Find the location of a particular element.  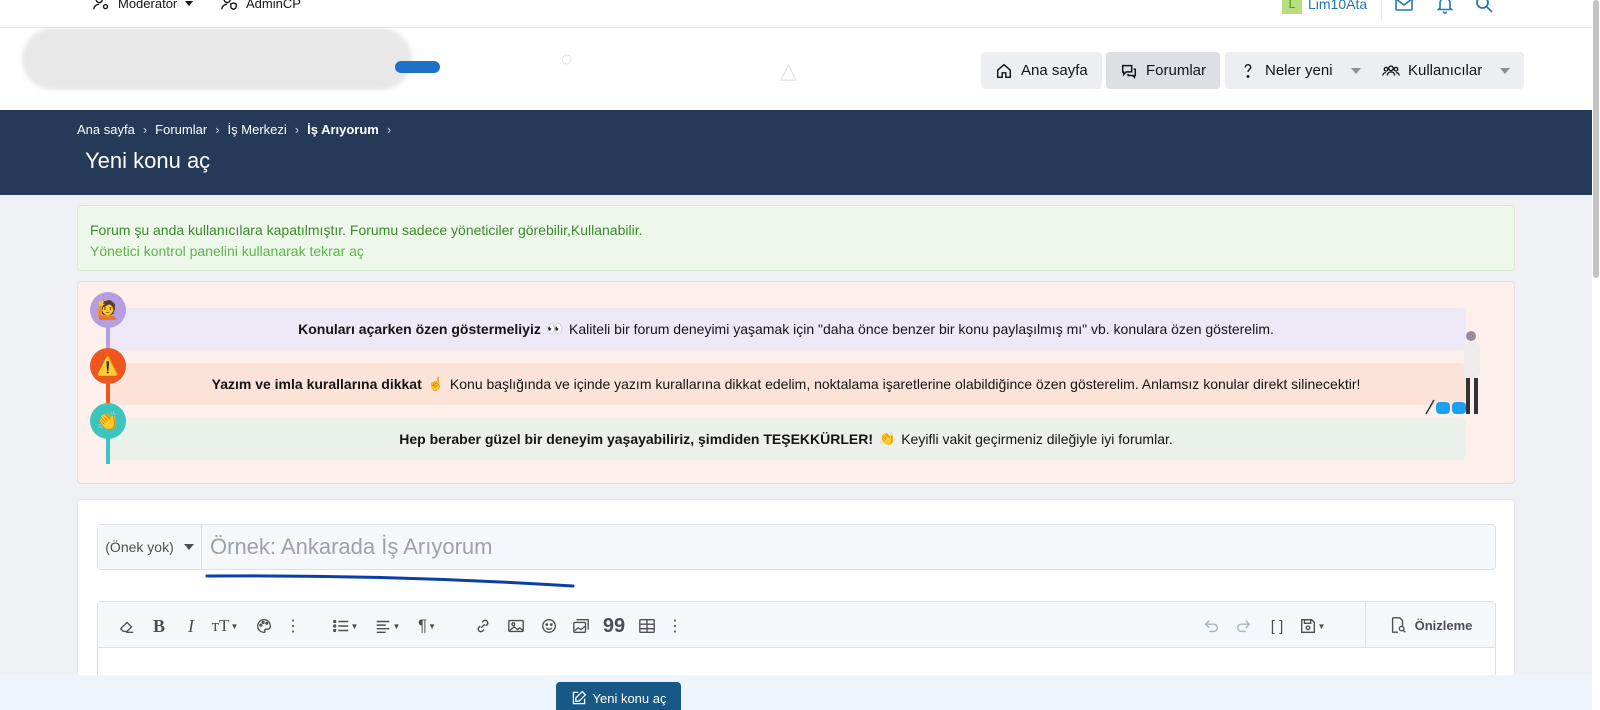

prefix-select: (Önek yok) is located at coordinates (150, 547).